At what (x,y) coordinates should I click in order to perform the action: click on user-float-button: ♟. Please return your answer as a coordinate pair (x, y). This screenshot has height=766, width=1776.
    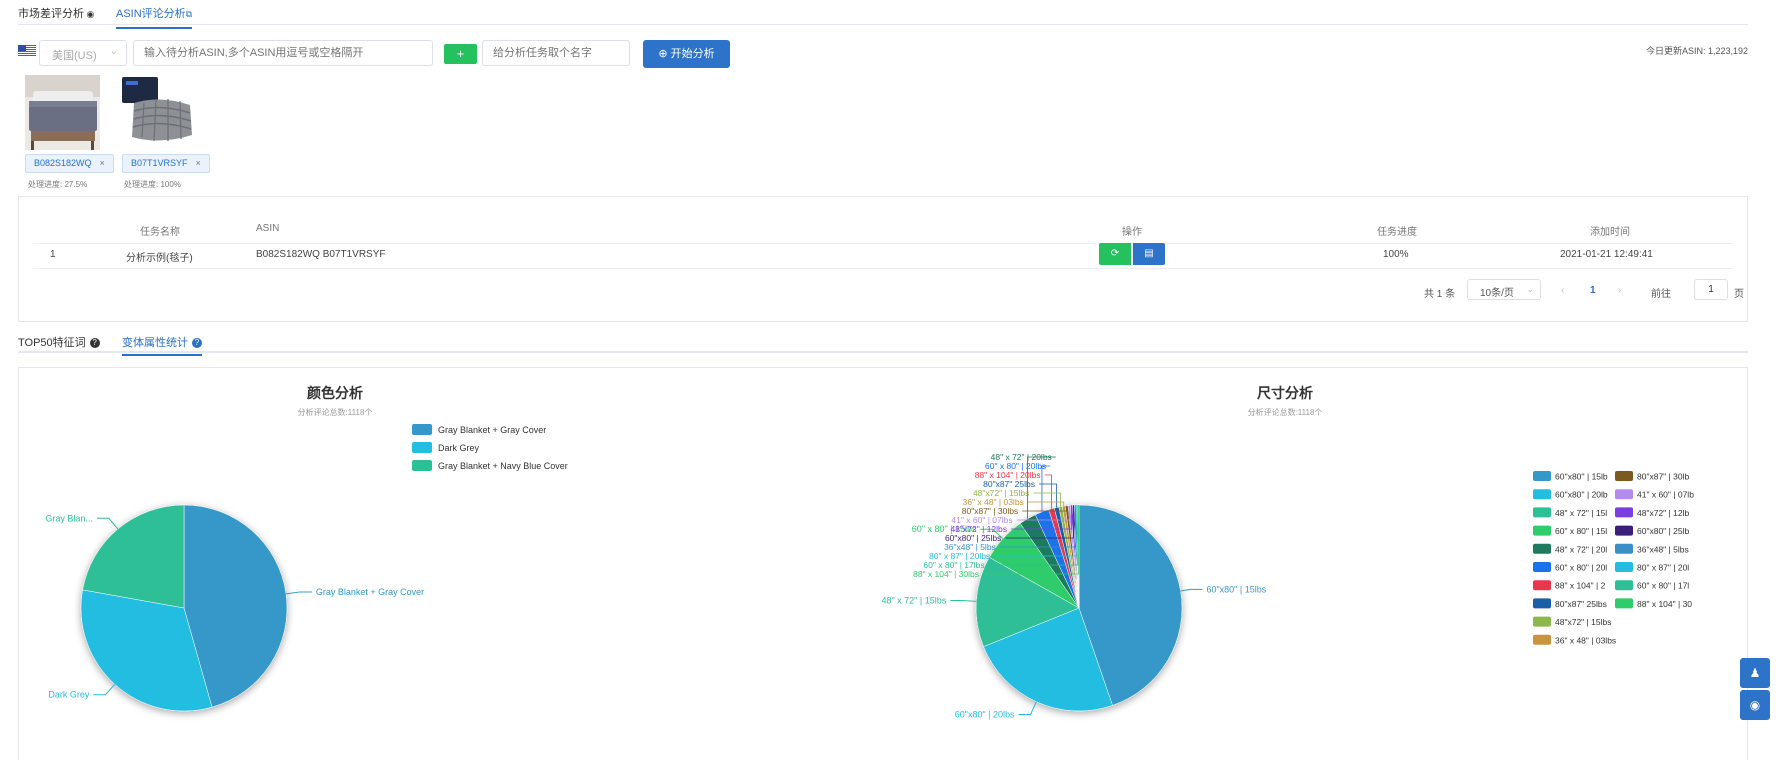
    Looking at the image, I should click on (1755, 673).